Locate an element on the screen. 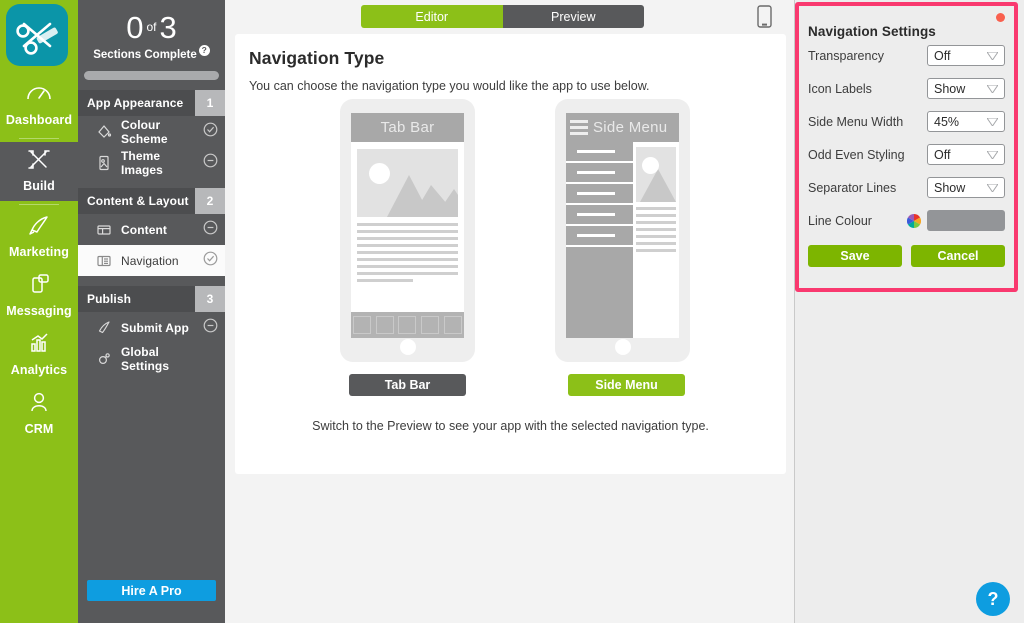  sidebar-item-label: Dashboard is located at coordinates (39, 120).